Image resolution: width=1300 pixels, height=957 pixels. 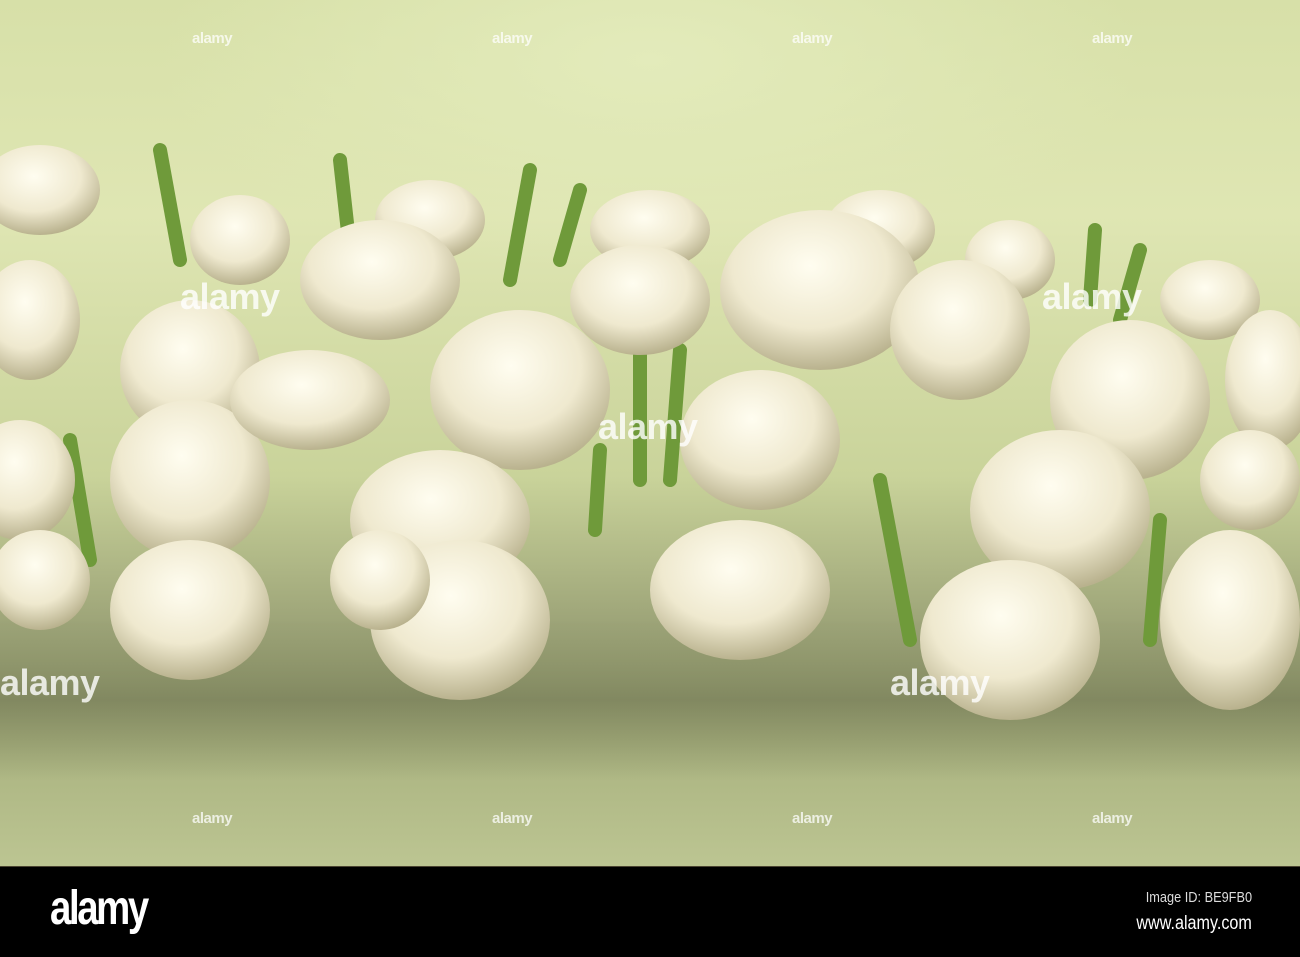 I want to click on image-id: Image ID: BE9FB0, so click(x=1198, y=897).